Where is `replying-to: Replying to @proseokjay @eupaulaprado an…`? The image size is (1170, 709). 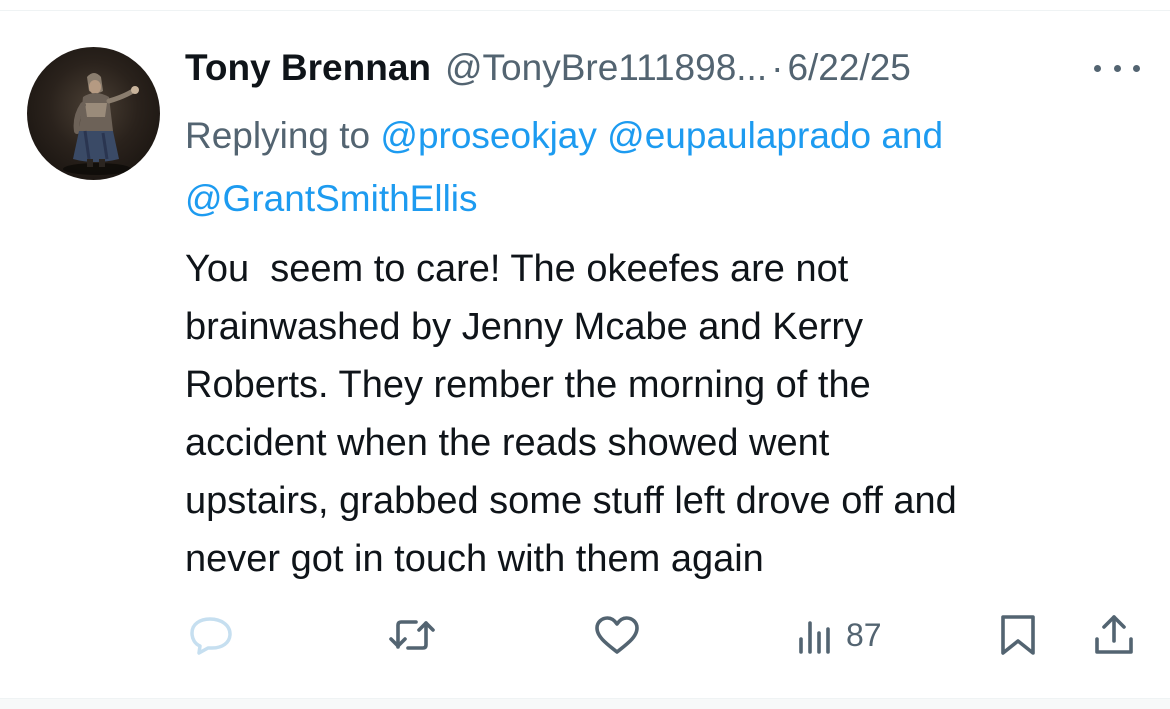 replying-to: Replying to @proseokjay @eupaulaprado an… is located at coordinates (660, 167).